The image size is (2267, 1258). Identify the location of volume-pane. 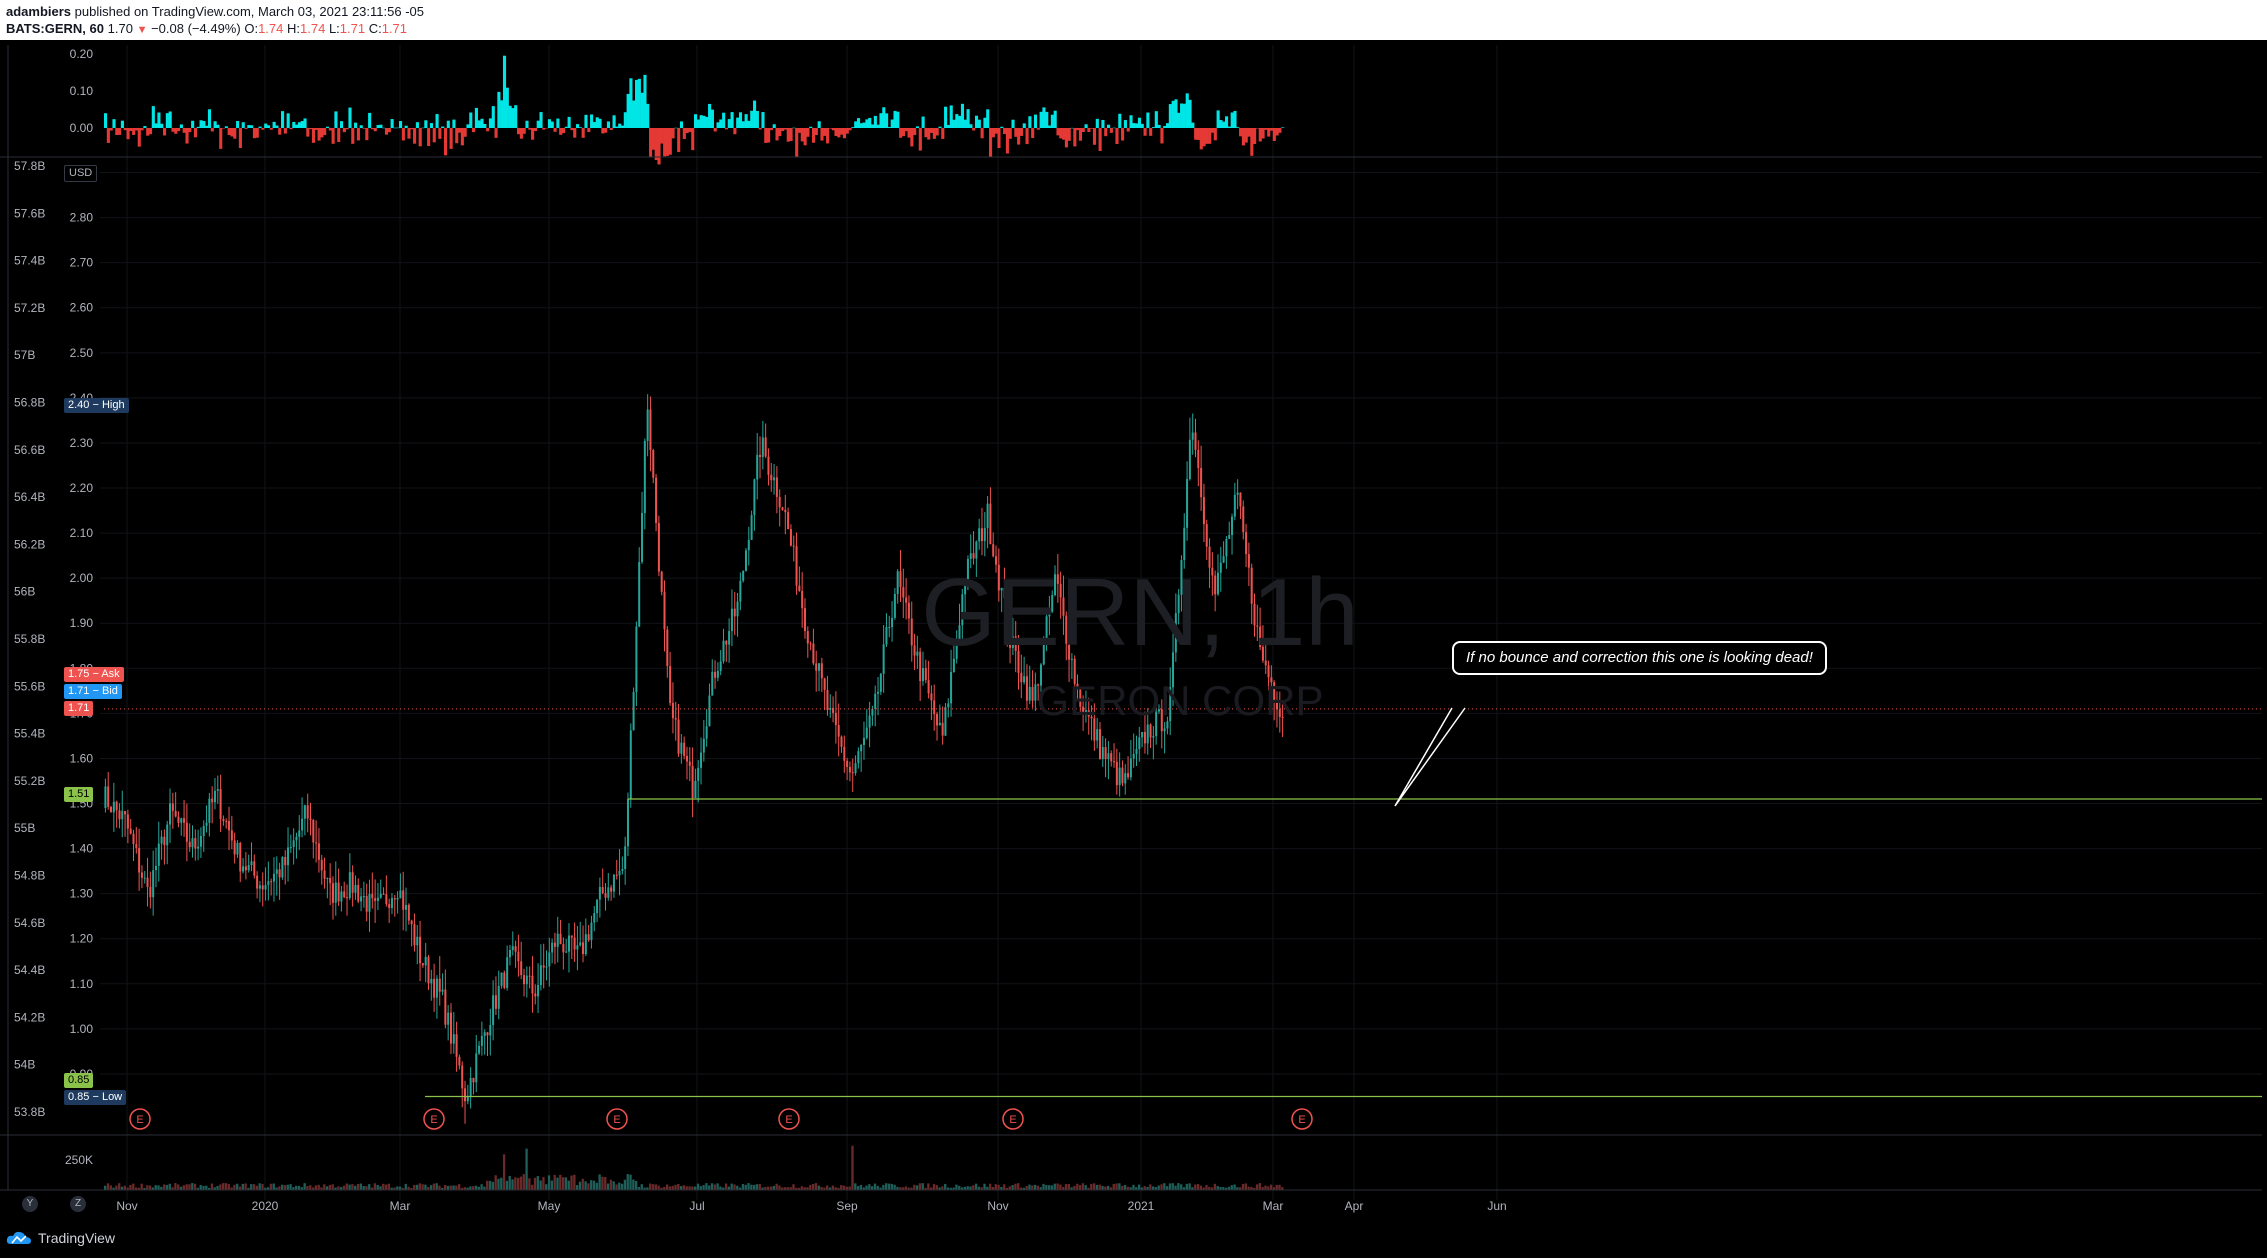
(694, 1167).